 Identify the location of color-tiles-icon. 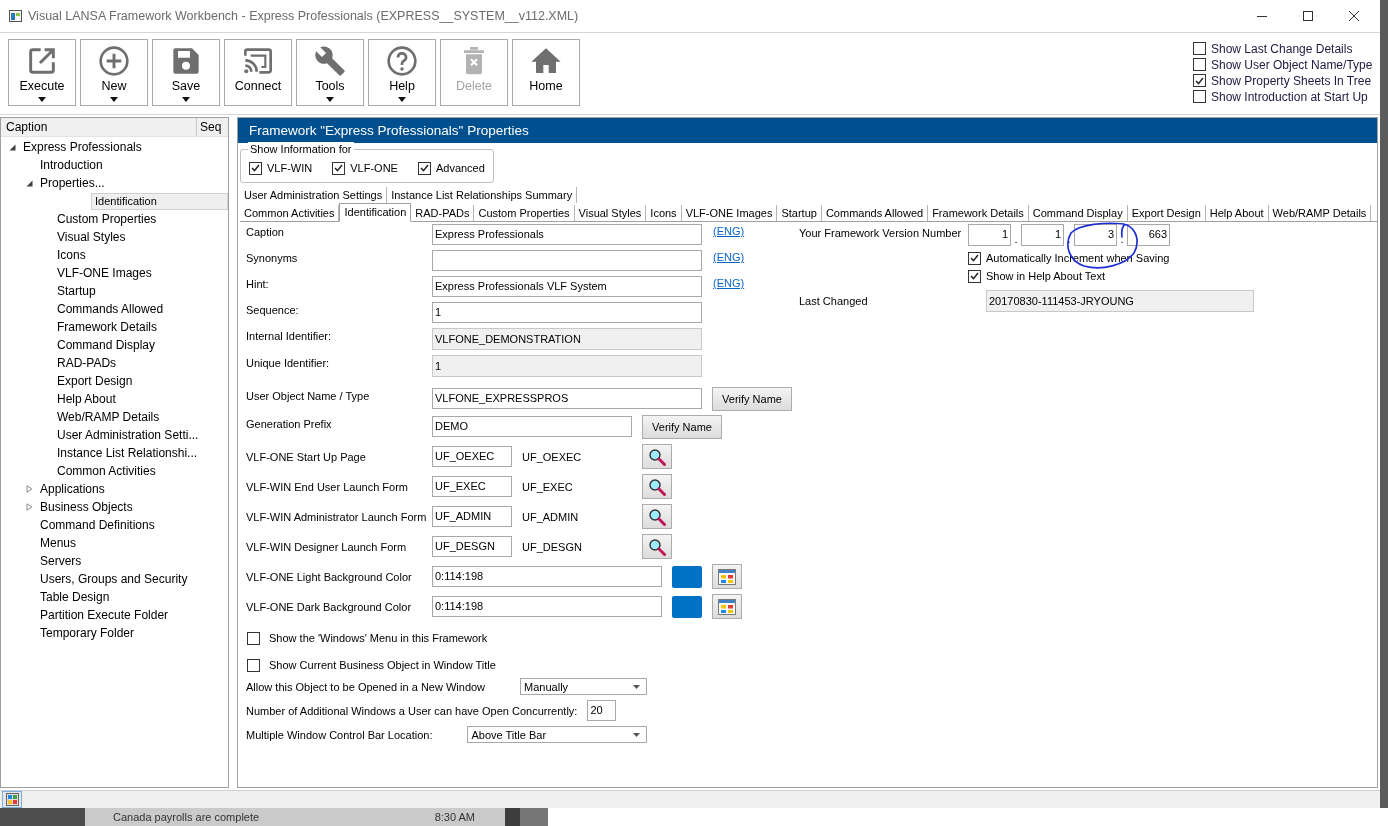
(12, 799).